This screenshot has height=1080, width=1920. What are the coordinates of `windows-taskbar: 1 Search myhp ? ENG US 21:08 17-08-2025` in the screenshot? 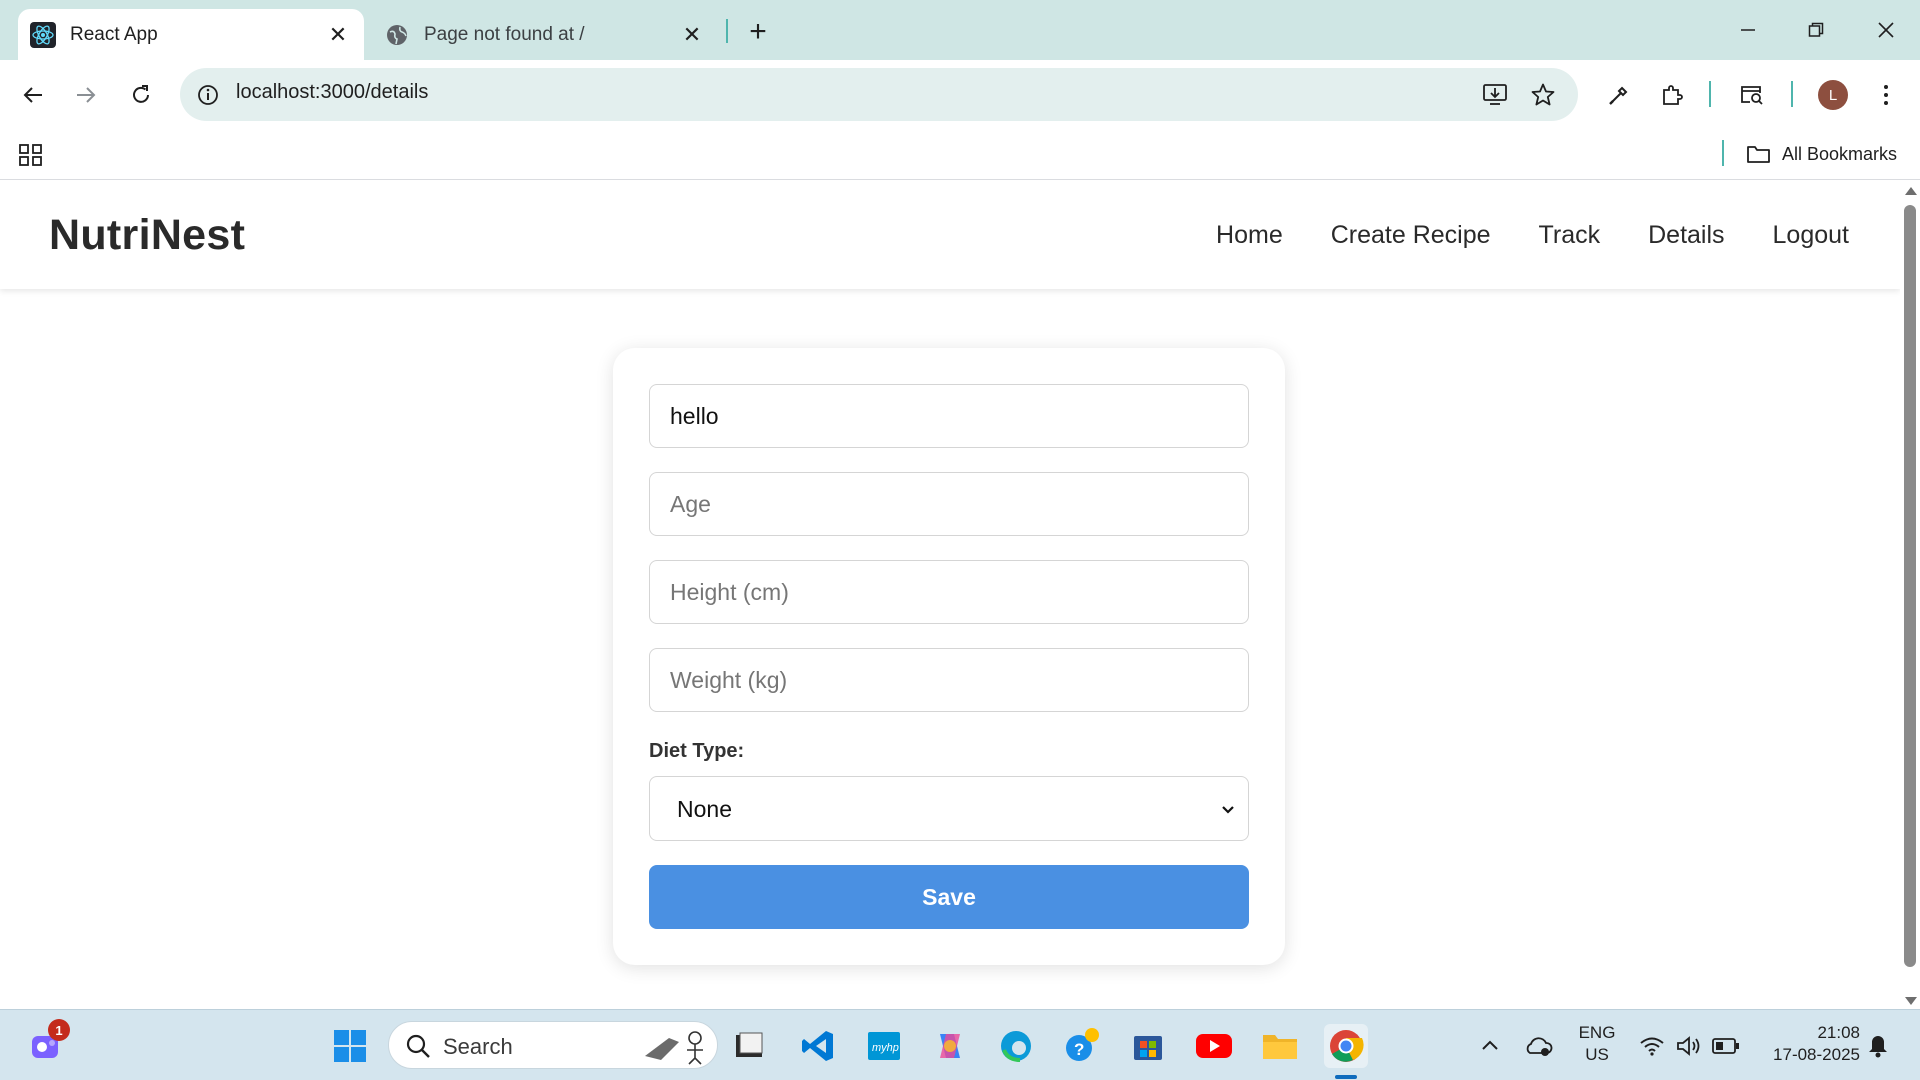 It's located at (960, 1044).